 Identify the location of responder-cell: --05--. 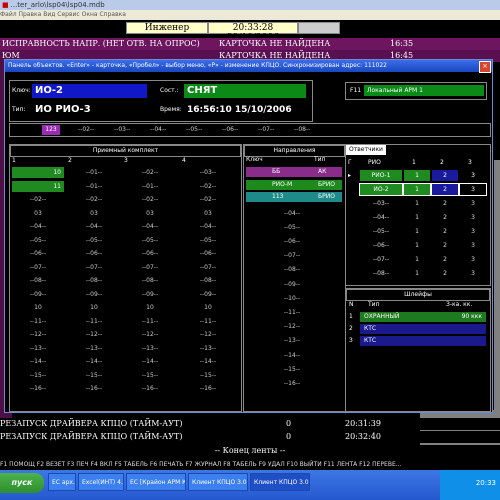
(381, 231).